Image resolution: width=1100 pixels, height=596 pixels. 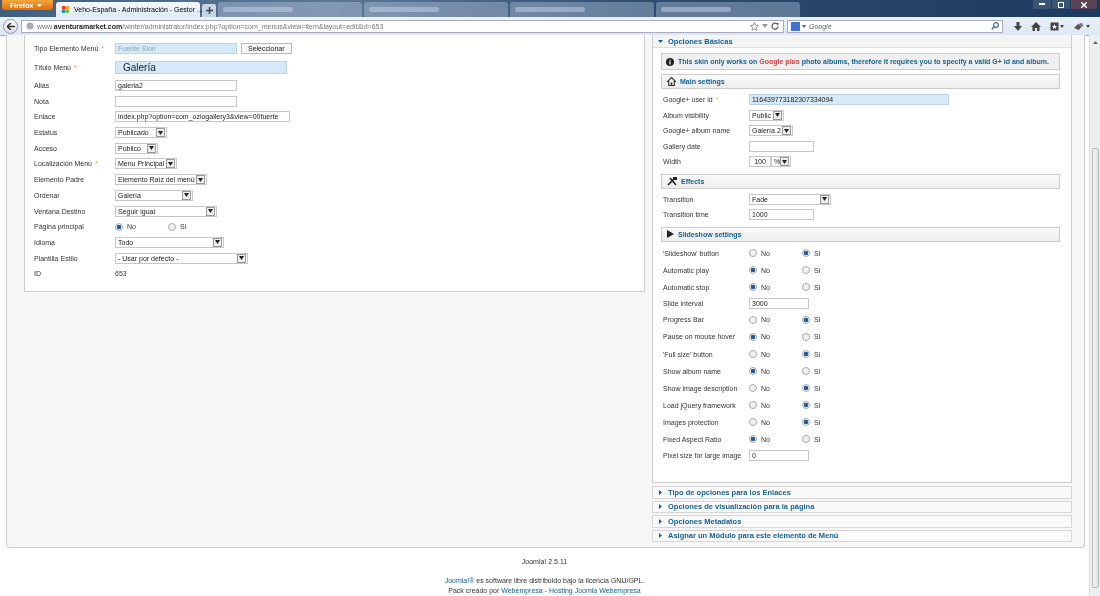 I want to click on home-icon, so click(x=1036, y=26).